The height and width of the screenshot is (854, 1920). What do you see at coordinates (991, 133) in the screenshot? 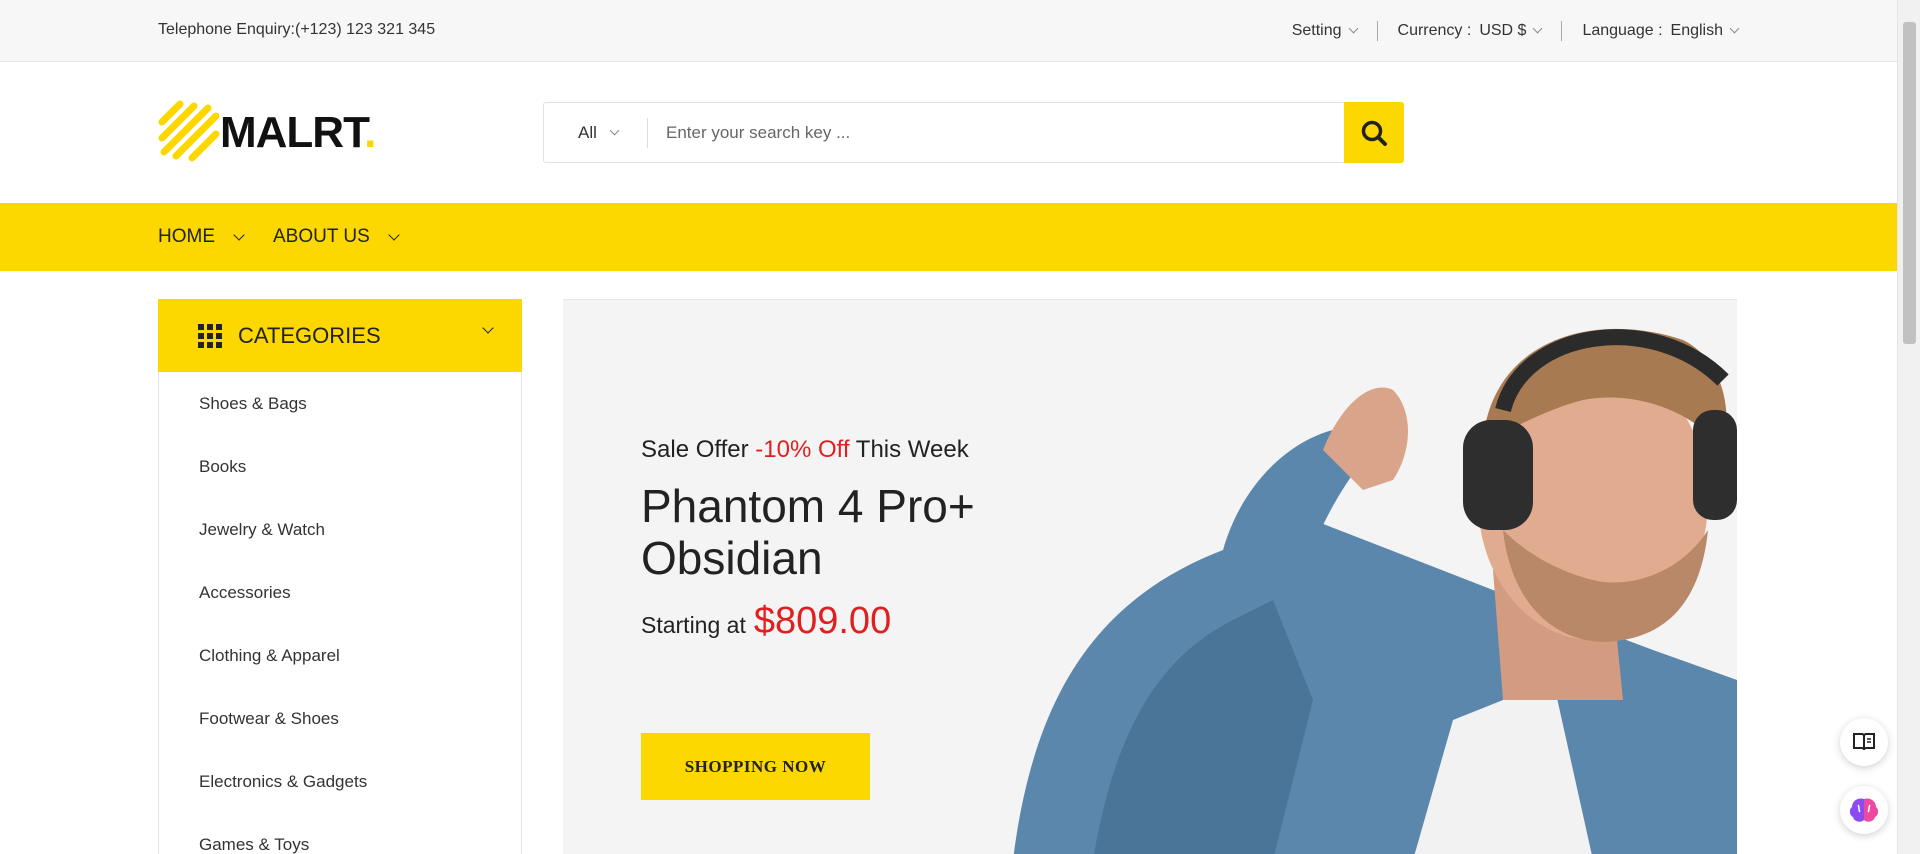
I see `search-input` at bounding box center [991, 133].